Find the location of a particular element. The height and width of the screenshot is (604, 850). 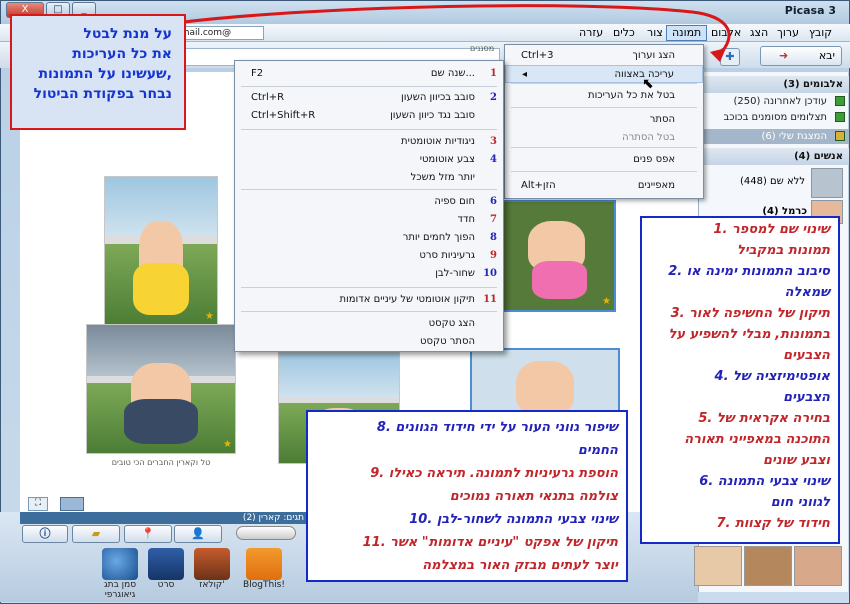

info-button: ⓘ is located at coordinates (45, 534).